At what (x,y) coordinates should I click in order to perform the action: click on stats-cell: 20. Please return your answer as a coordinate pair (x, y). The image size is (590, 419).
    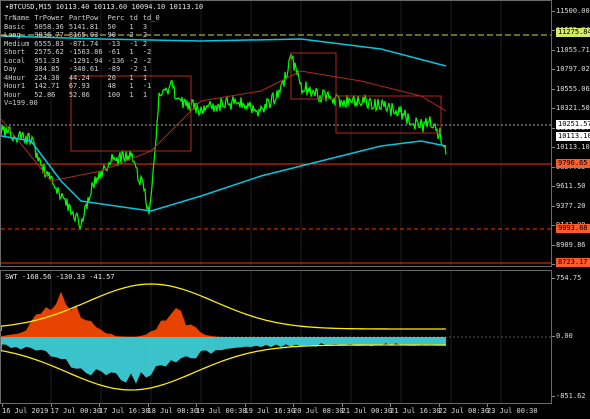
    Looking at the image, I should click on (111, 77).